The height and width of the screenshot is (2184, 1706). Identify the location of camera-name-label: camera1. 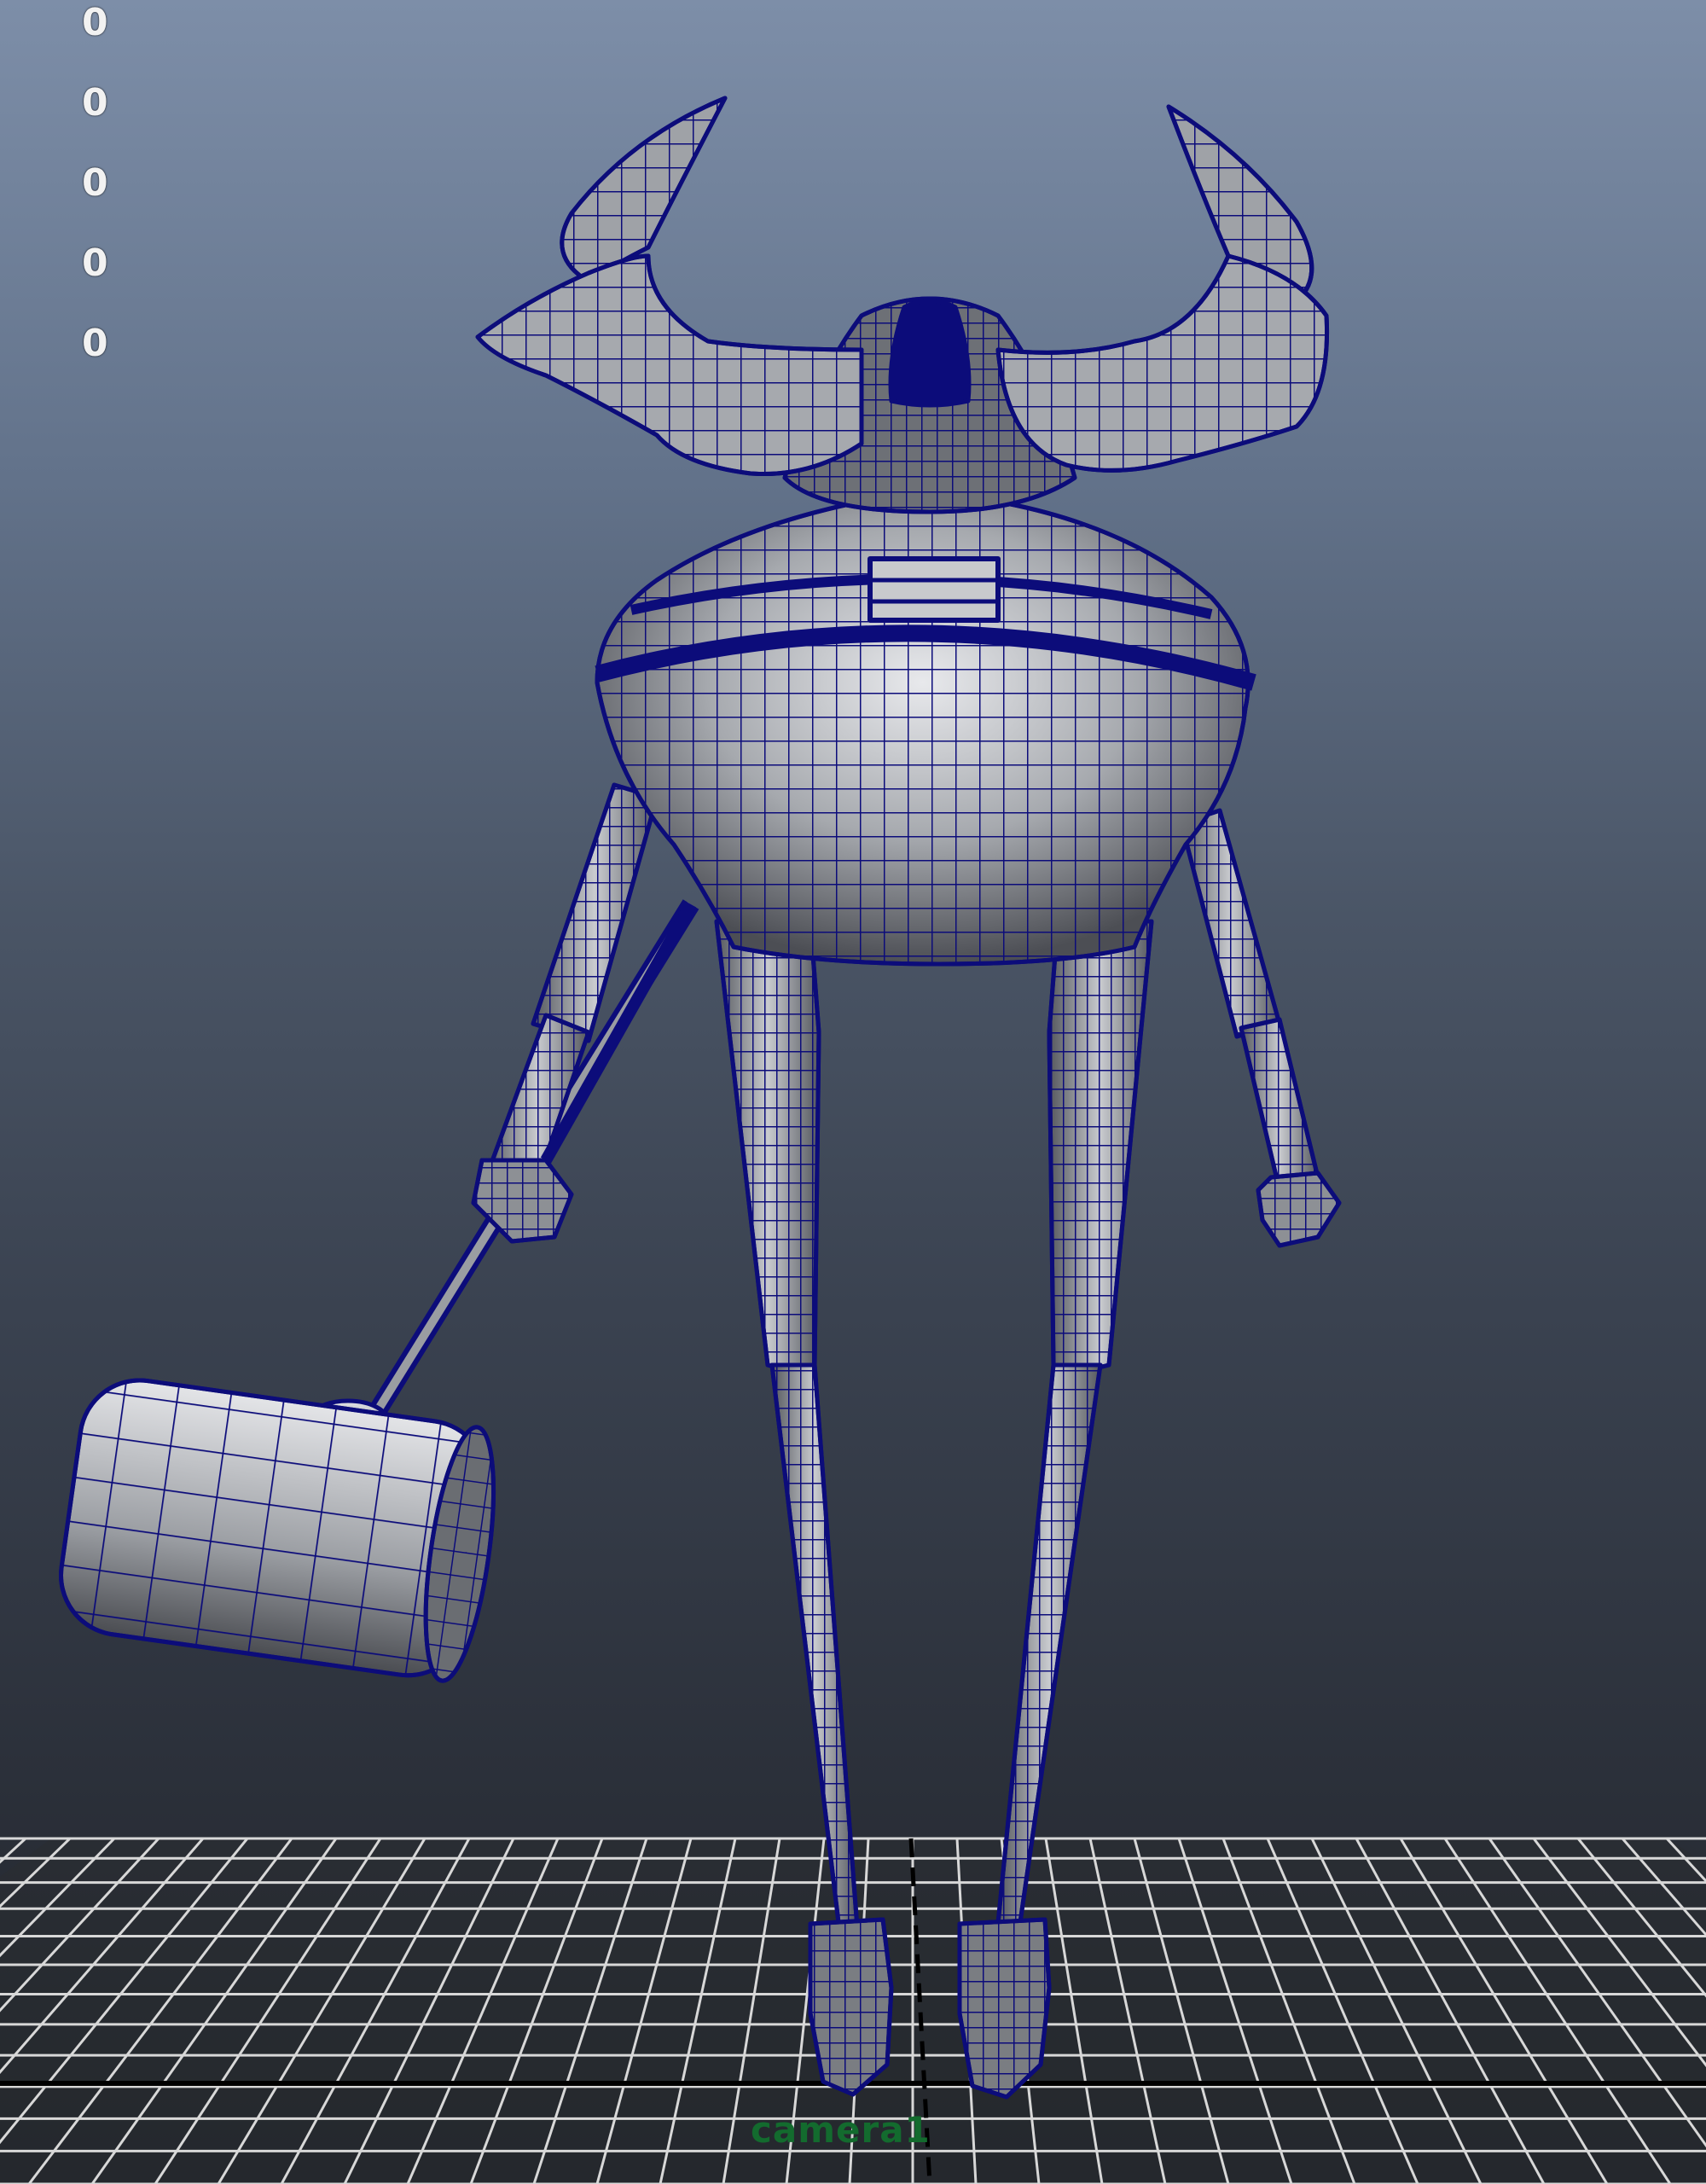
(841, 2130).